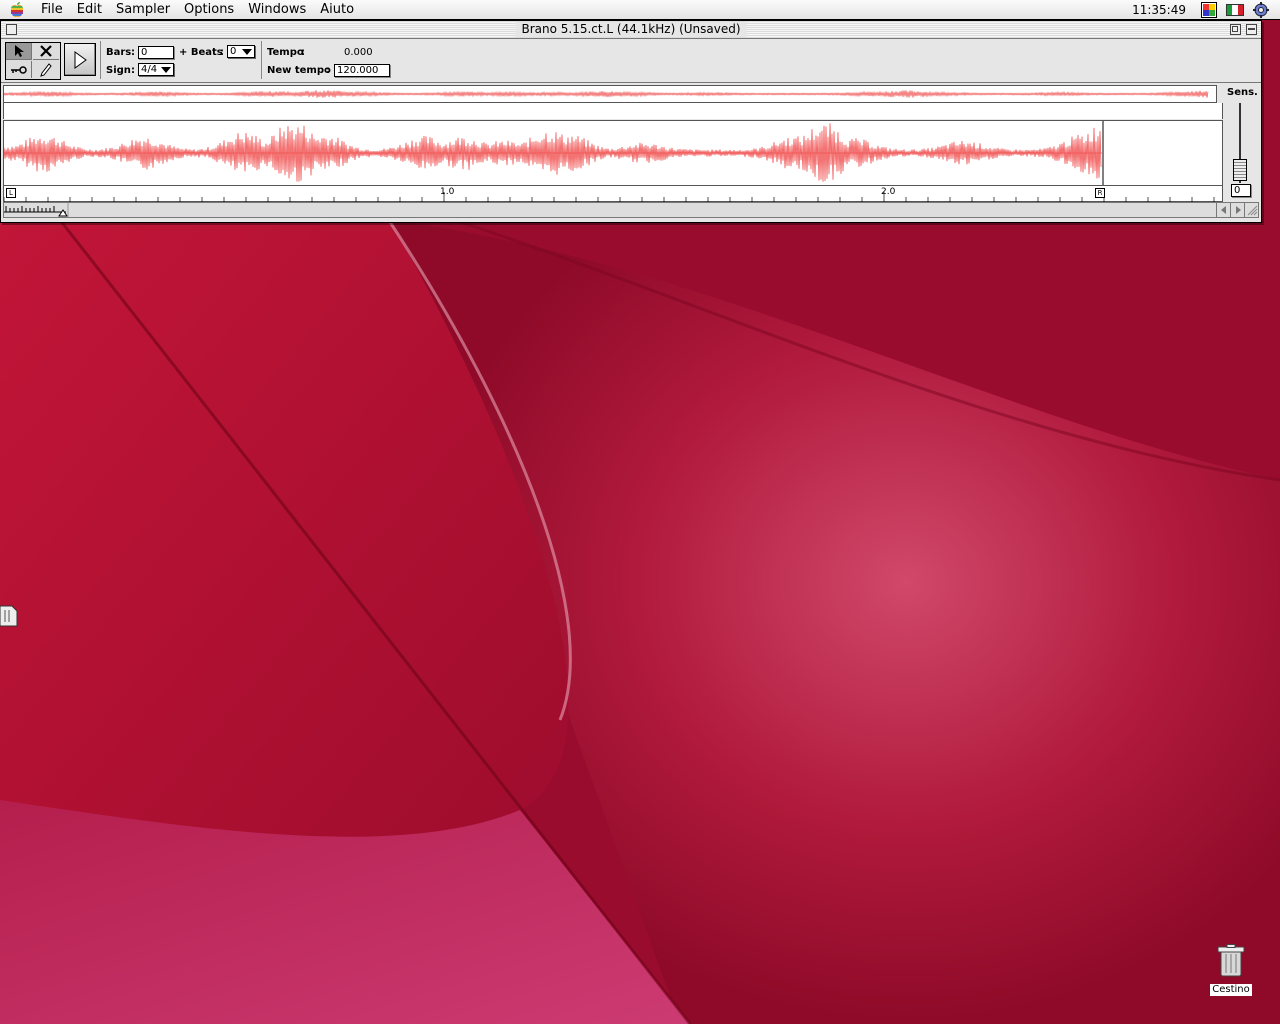 The width and height of the screenshot is (1280, 1024). Describe the element at coordinates (1242, 143) in the screenshot. I see `sensitivity-panel: Sens. 0` at that location.